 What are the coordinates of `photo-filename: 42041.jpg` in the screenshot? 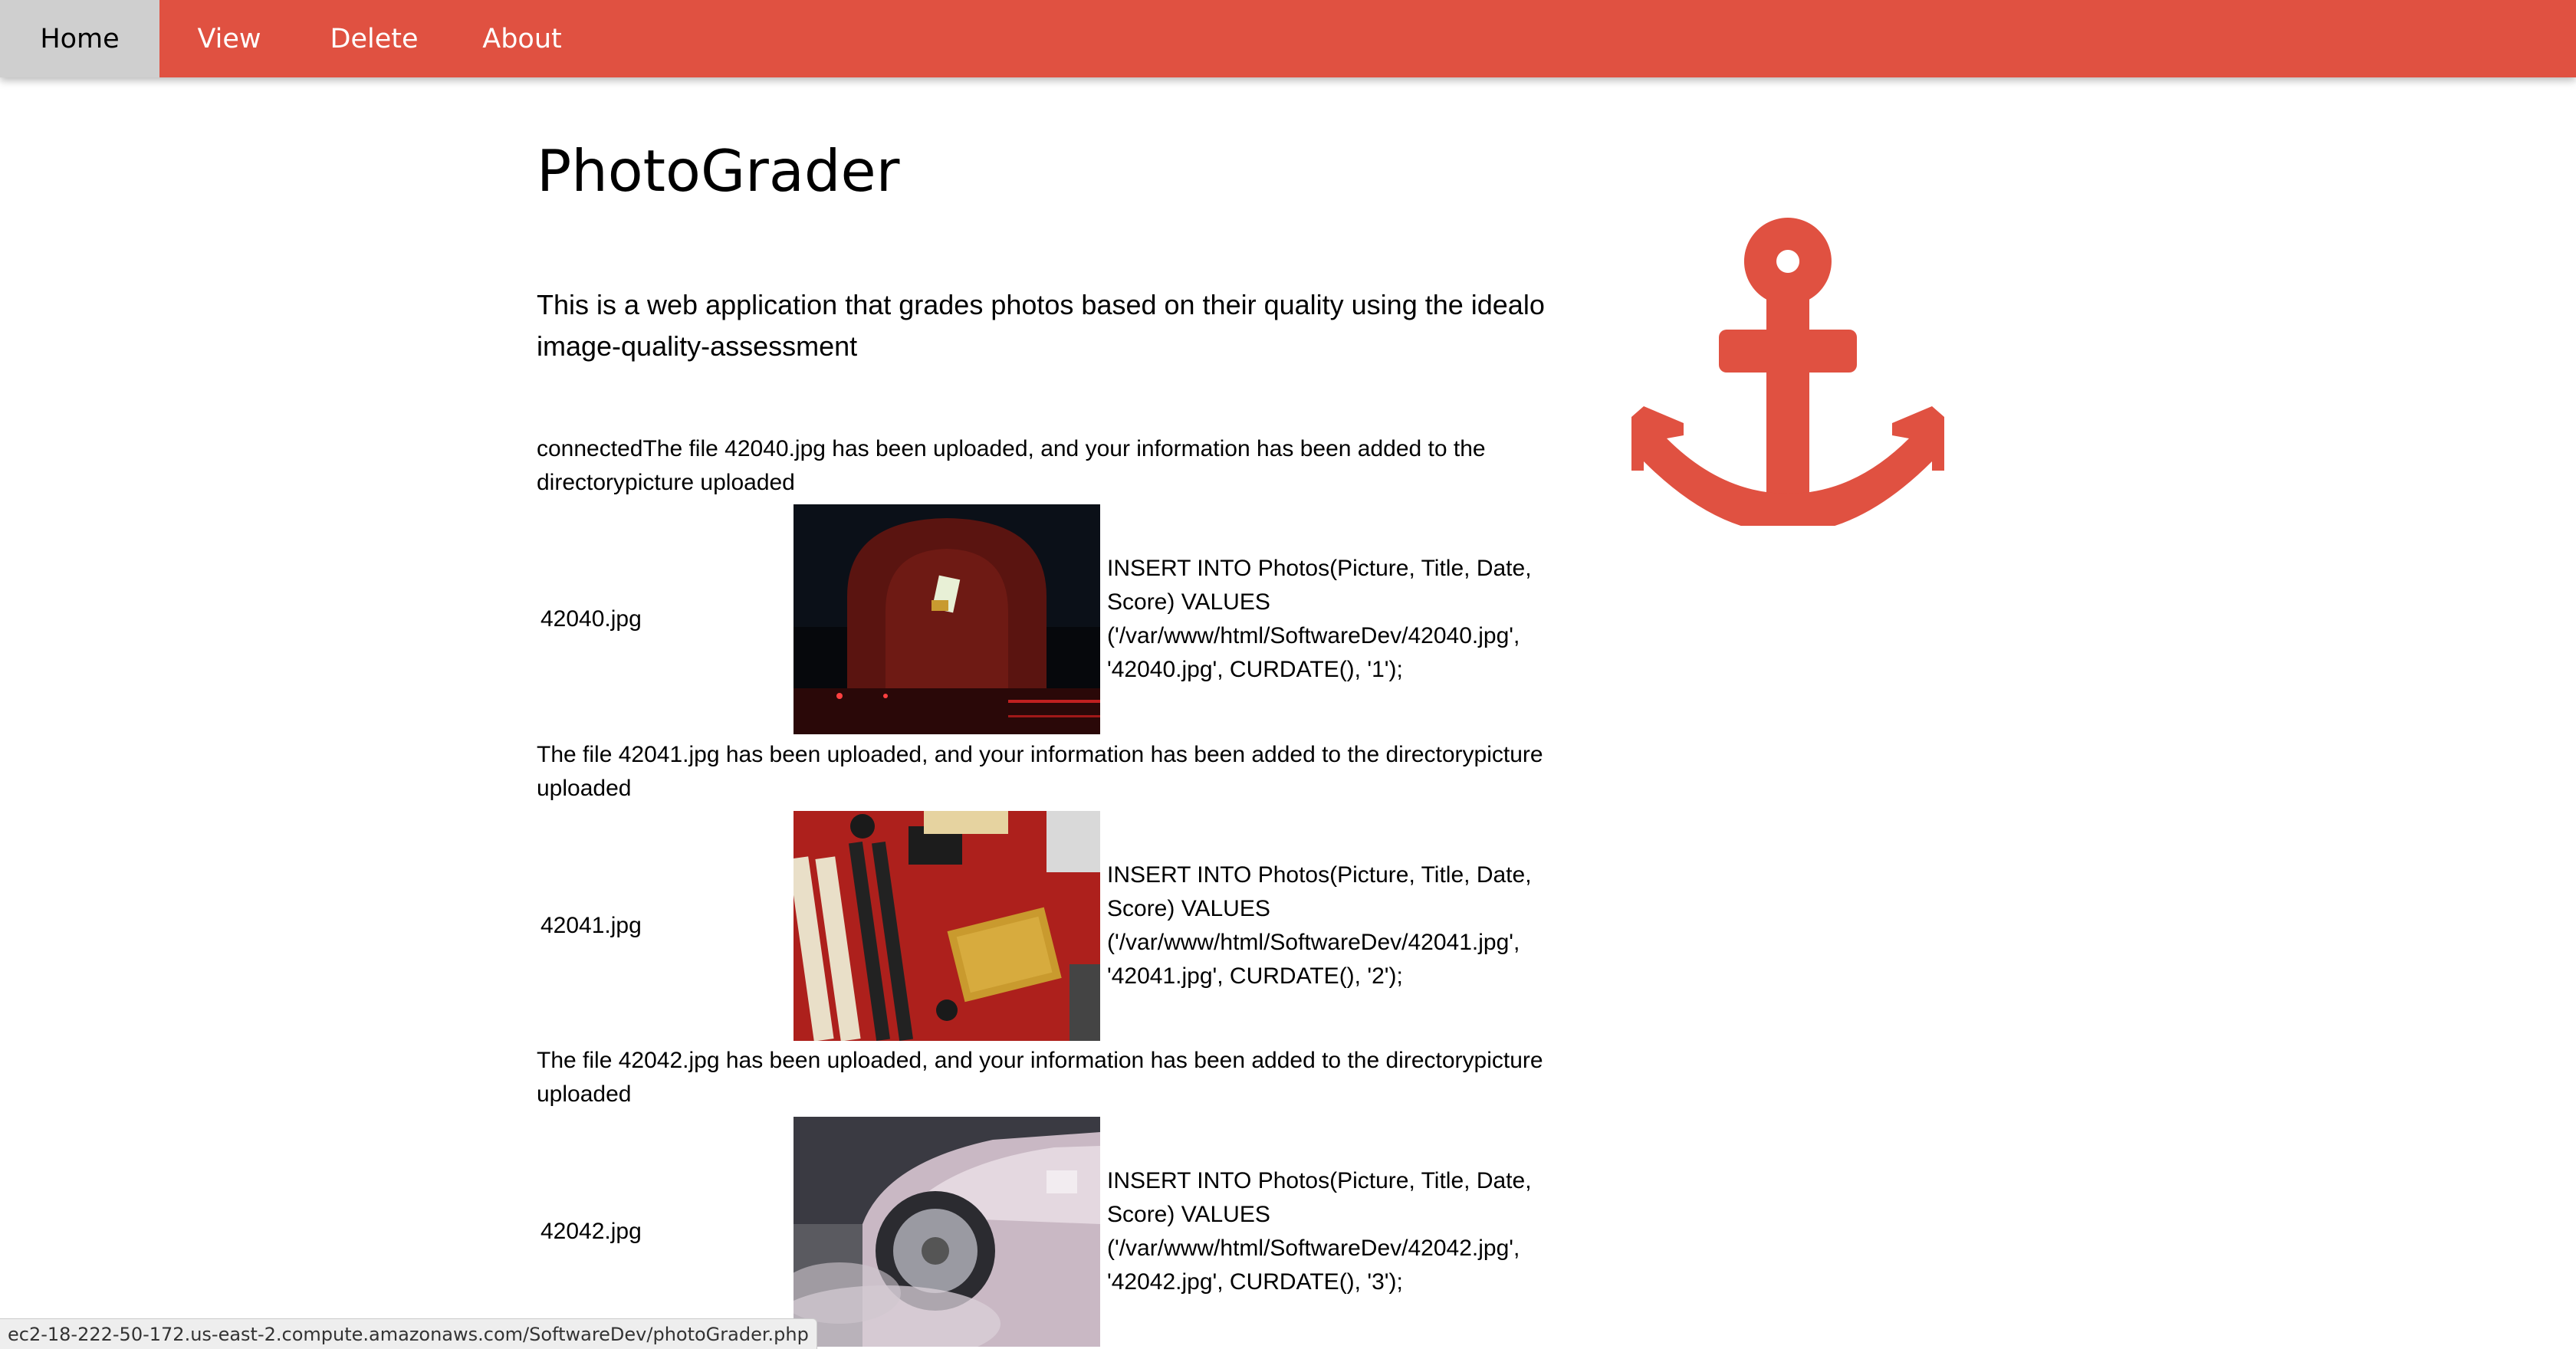 It's located at (591, 925).